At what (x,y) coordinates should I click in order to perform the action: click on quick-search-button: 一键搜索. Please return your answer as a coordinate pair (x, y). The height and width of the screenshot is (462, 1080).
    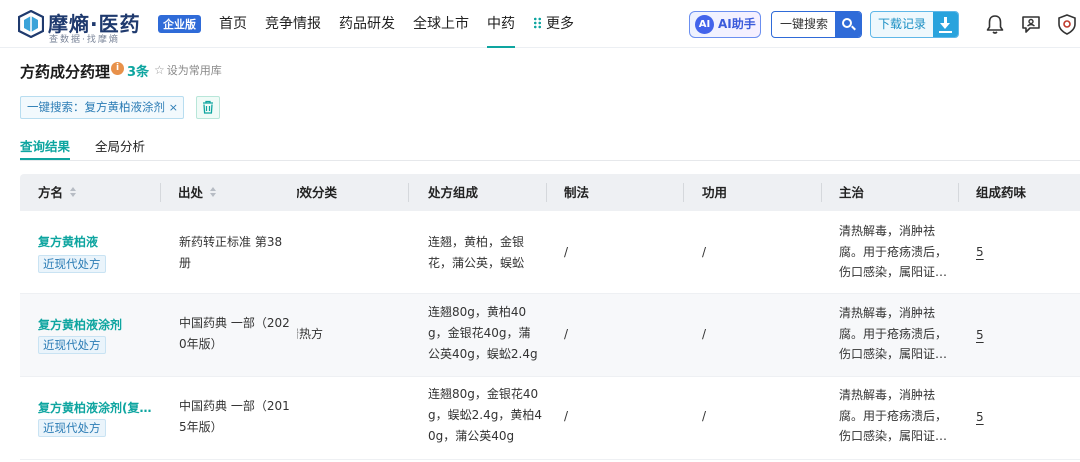
    Looking at the image, I should click on (816, 24).